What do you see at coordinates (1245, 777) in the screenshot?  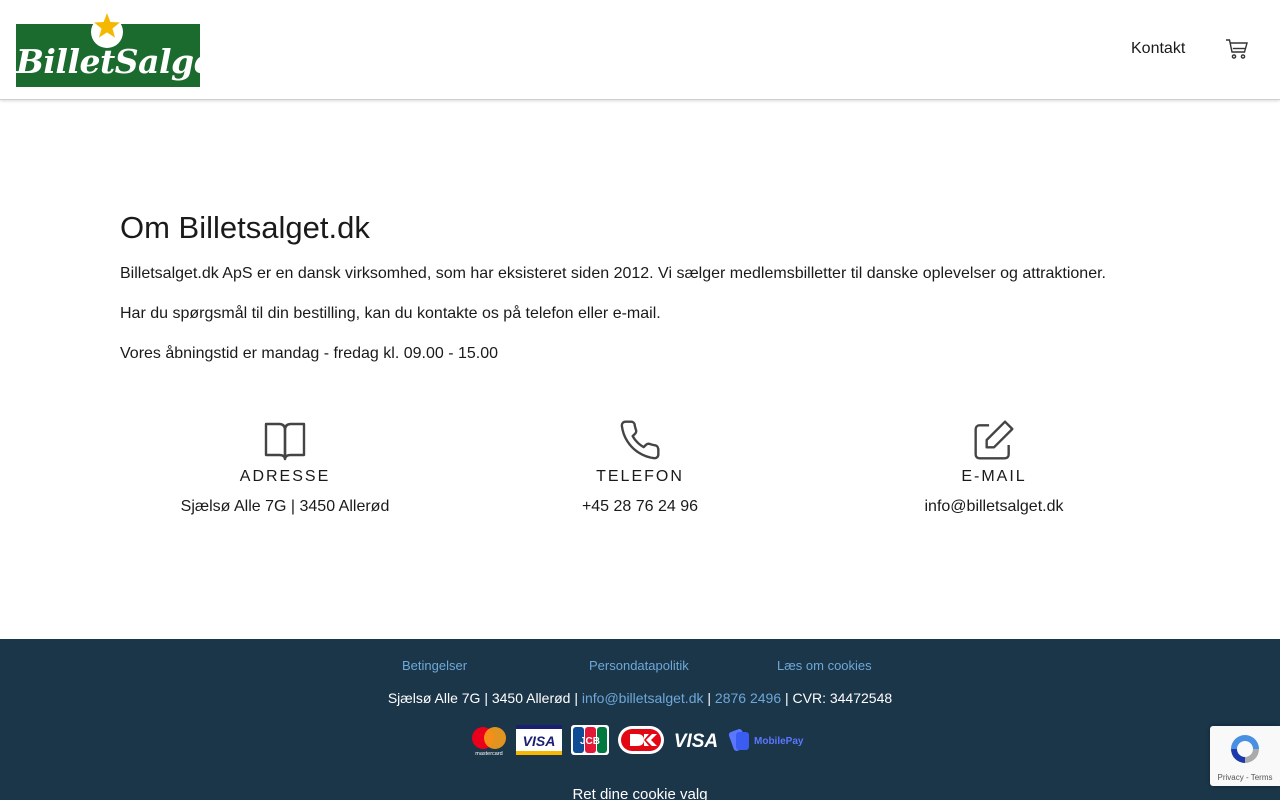 I see `recaptcha-terms: Privacy - Terms` at bounding box center [1245, 777].